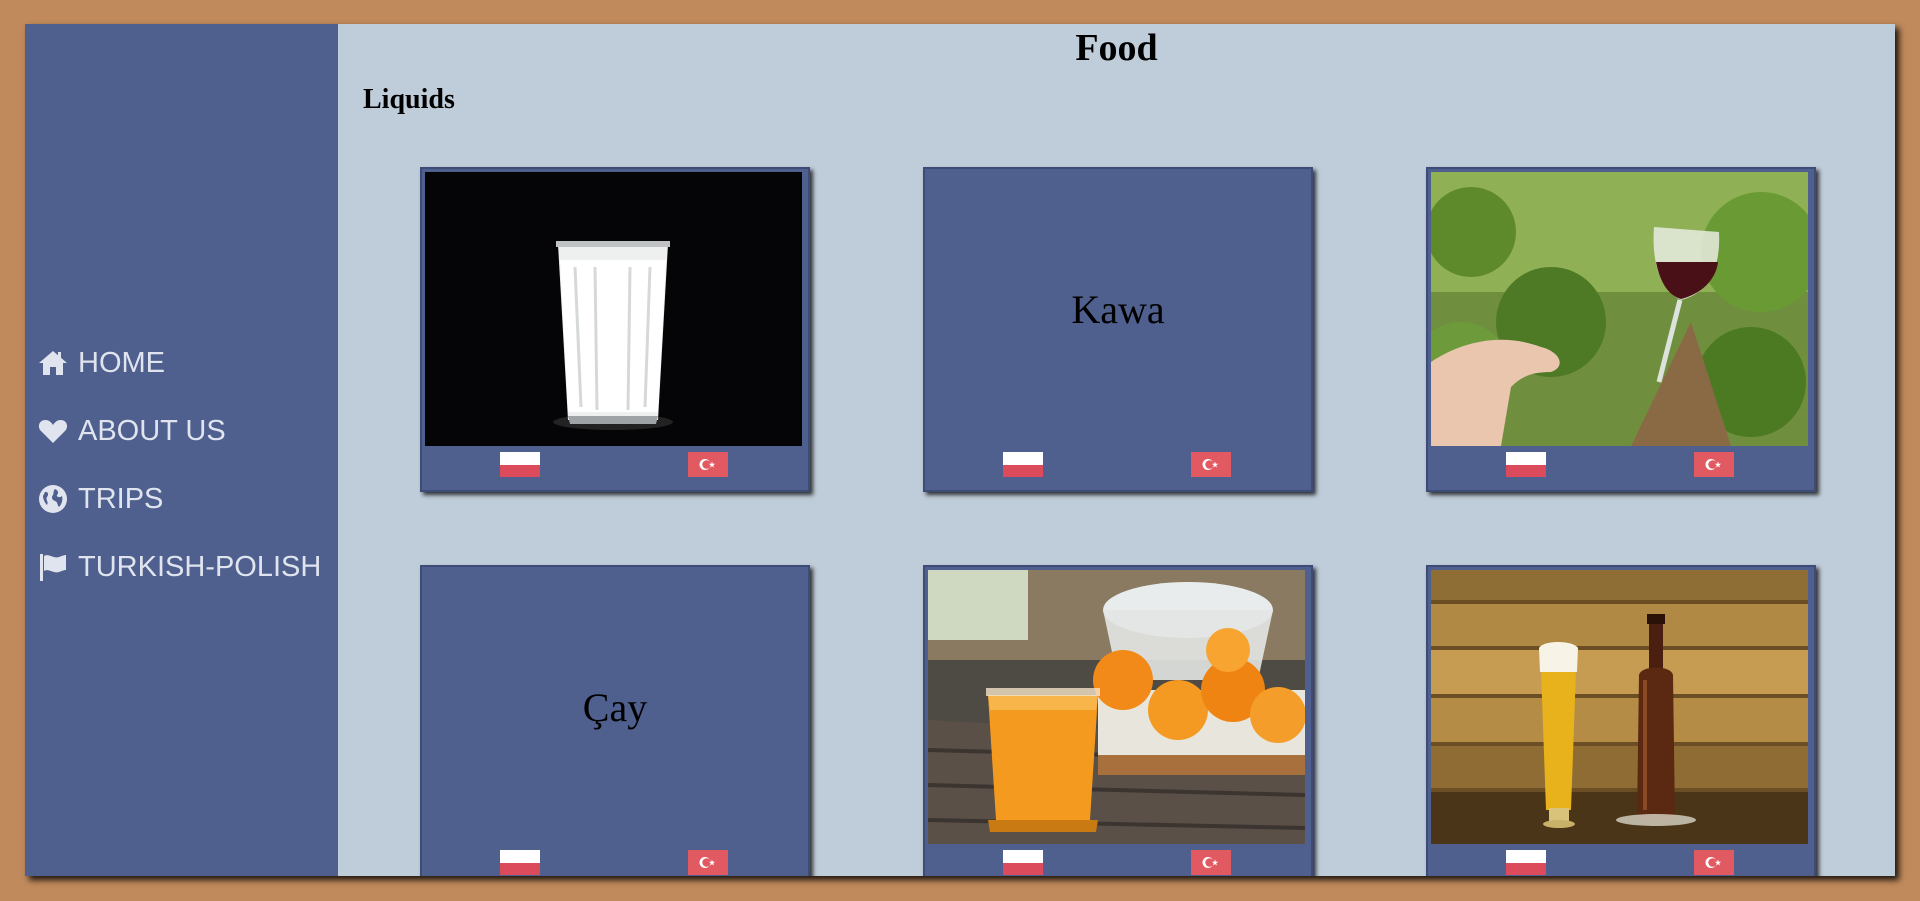 This screenshot has width=1920, height=901. What do you see at coordinates (1116, 707) in the screenshot?
I see `orange-juice-image` at bounding box center [1116, 707].